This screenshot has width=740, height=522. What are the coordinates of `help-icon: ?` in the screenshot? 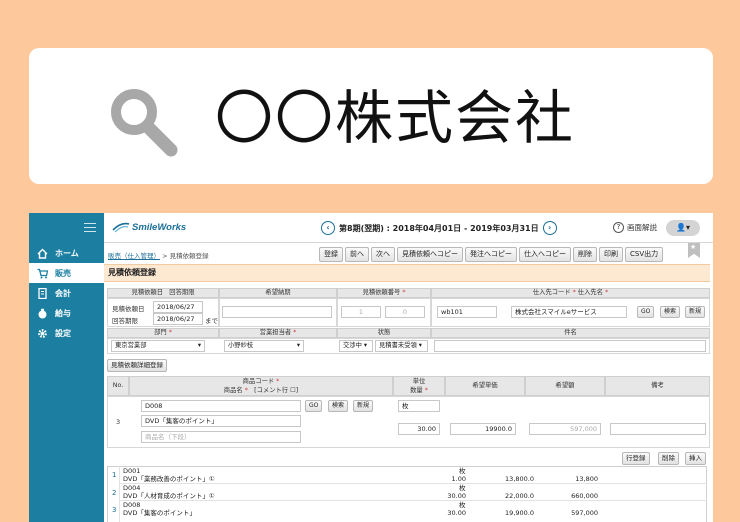 It's located at (618, 227).